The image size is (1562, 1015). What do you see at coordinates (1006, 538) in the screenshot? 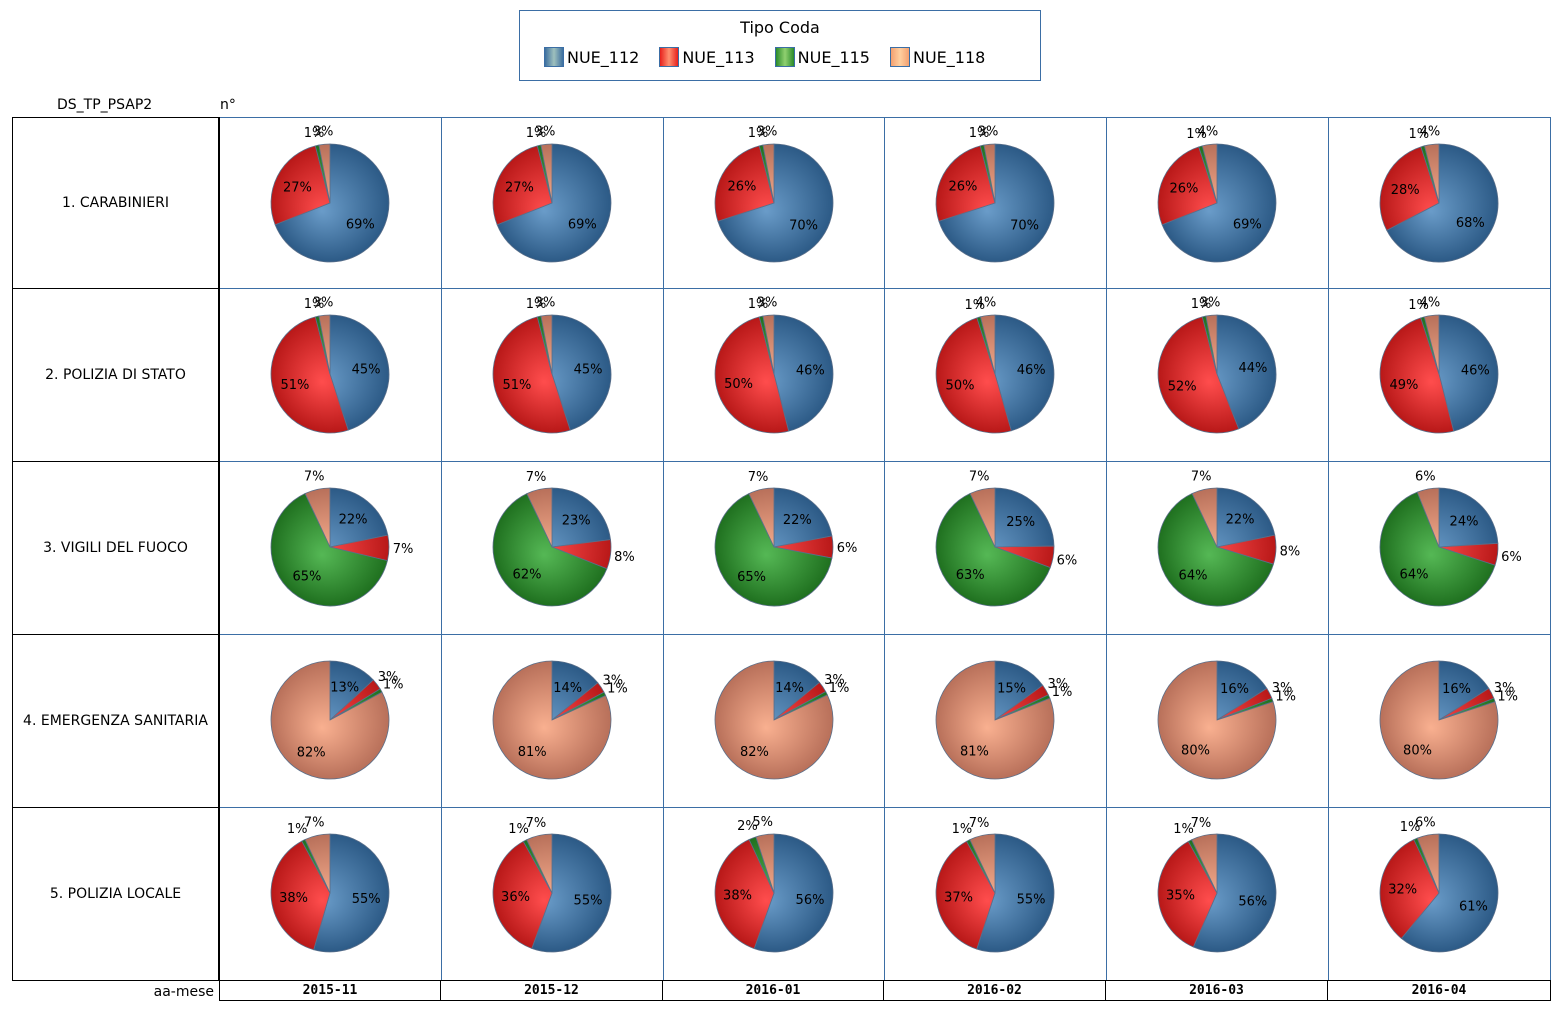
I see `pie-3-2016-02: 25% 6% 63% 7%` at bounding box center [1006, 538].